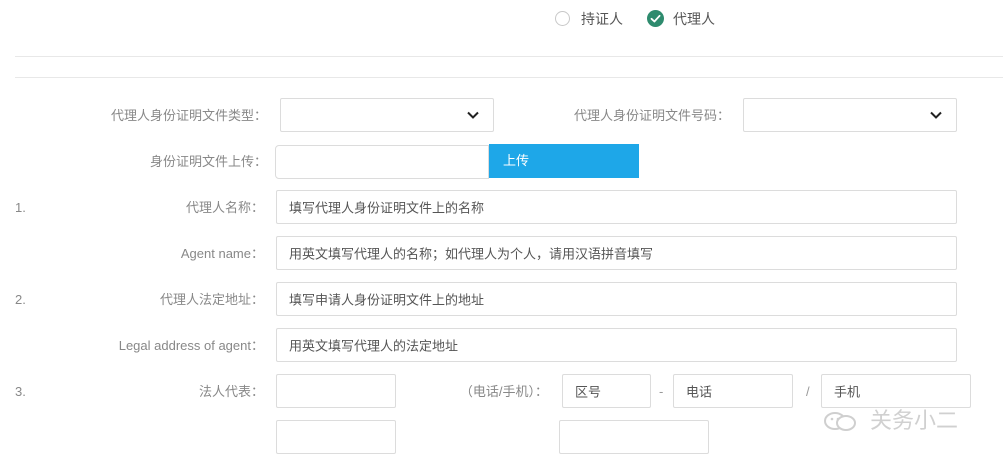 Image resolution: width=1003 pixels, height=454 pixels. I want to click on doc-type-select, so click(387, 115).